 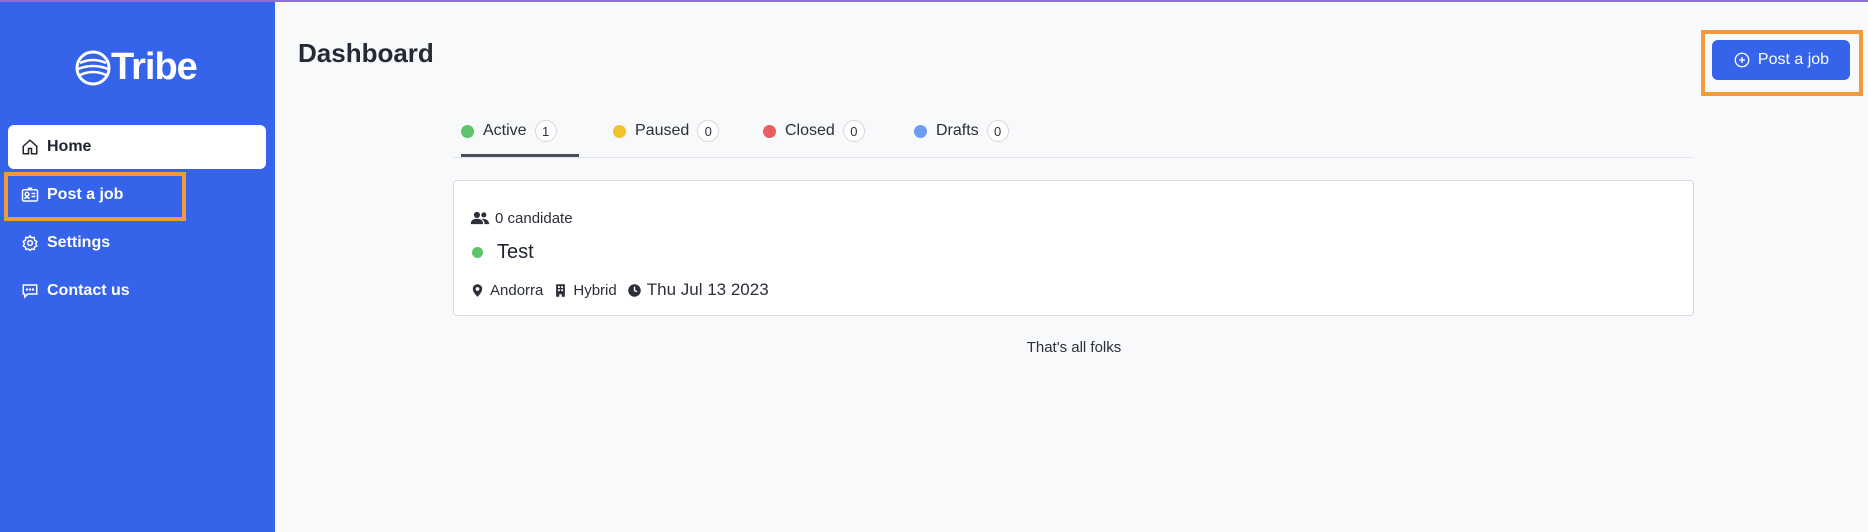 I want to click on tab-paused: Paused 0, so click(x=666, y=138).